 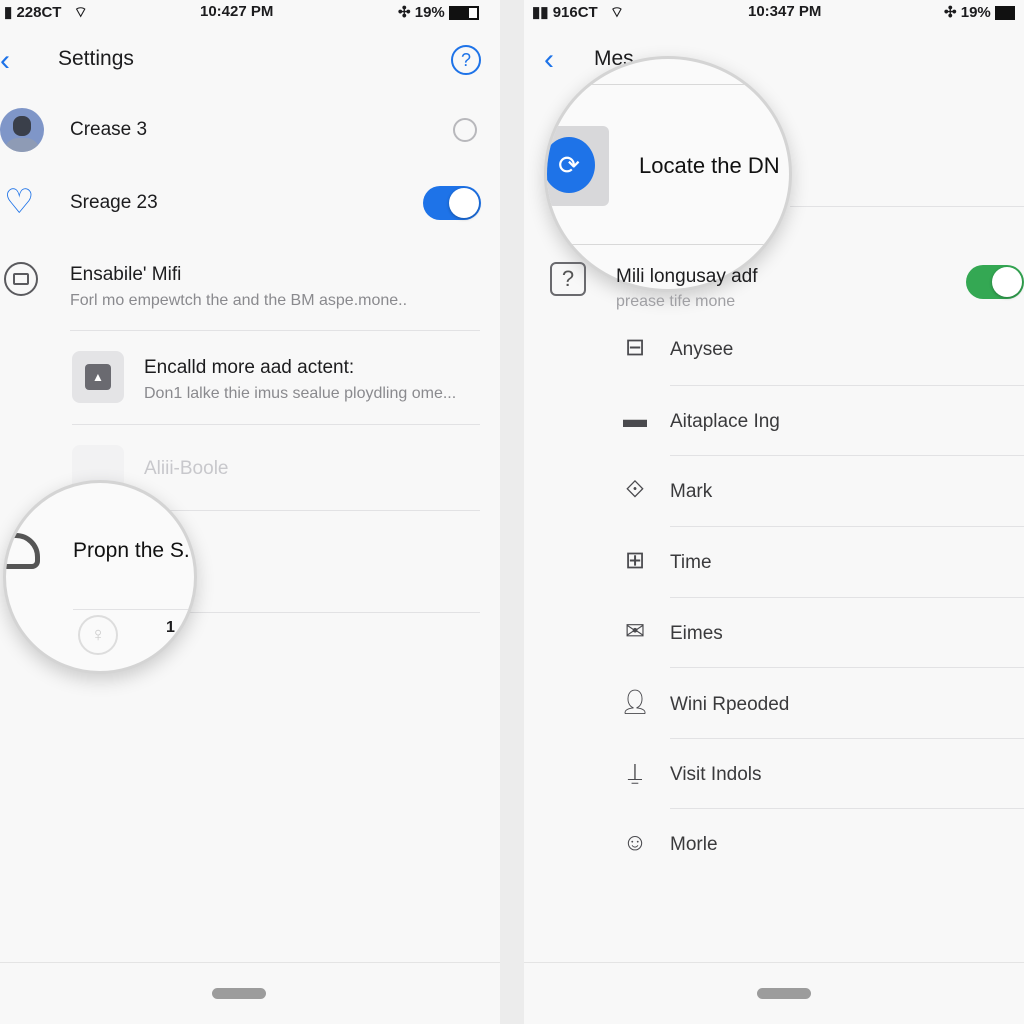 I want to click on sync-icon: ⟳, so click(x=571, y=165).